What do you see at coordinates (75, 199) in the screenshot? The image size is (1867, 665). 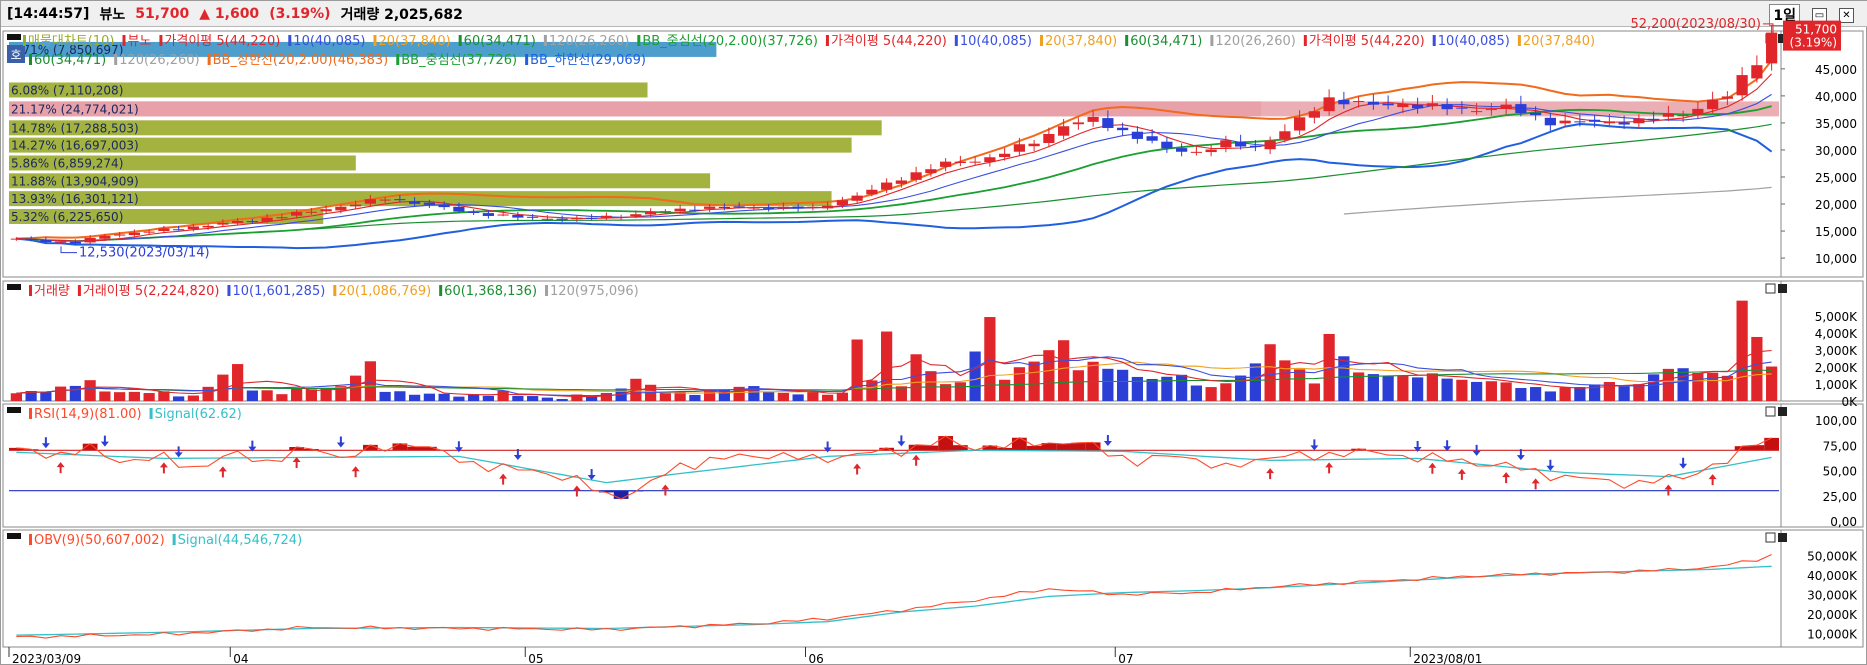 I see `volume-profile-label: 13.93% (16,301,121)` at bounding box center [75, 199].